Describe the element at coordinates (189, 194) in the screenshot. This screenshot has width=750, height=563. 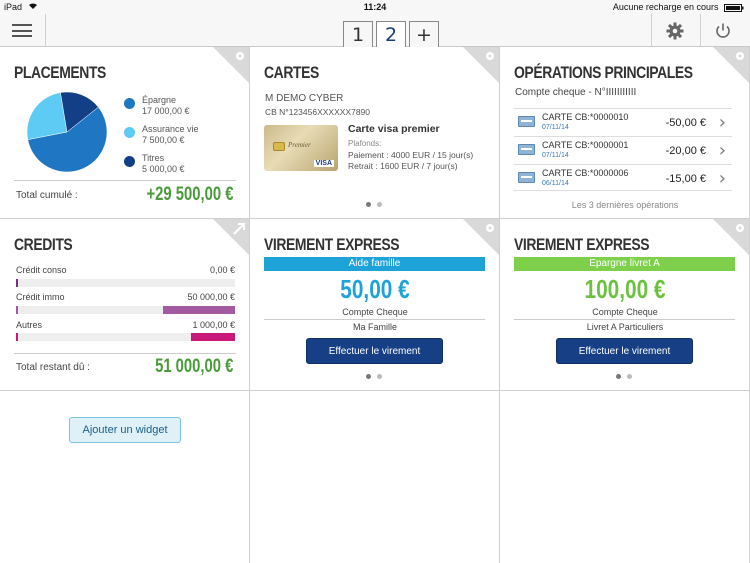
I see `total-cumule-value: +29 500,00 €` at that location.